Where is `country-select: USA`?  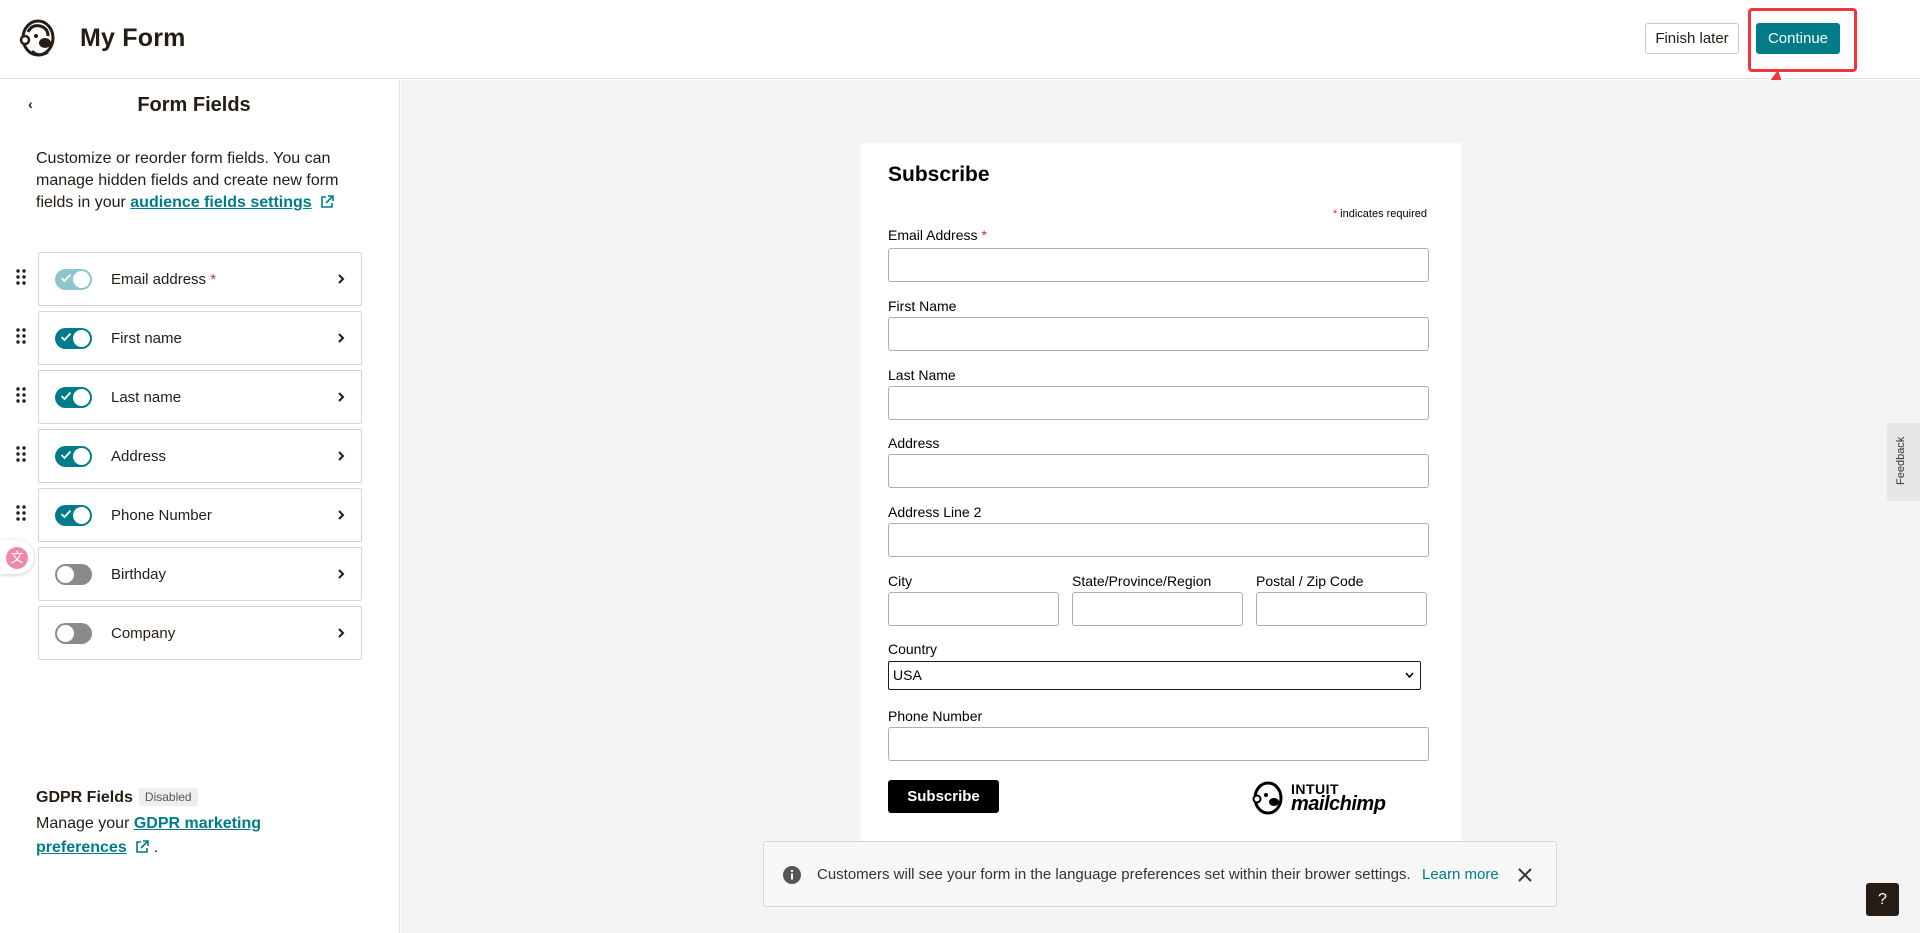 country-select: USA is located at coordinates (1154, 675).